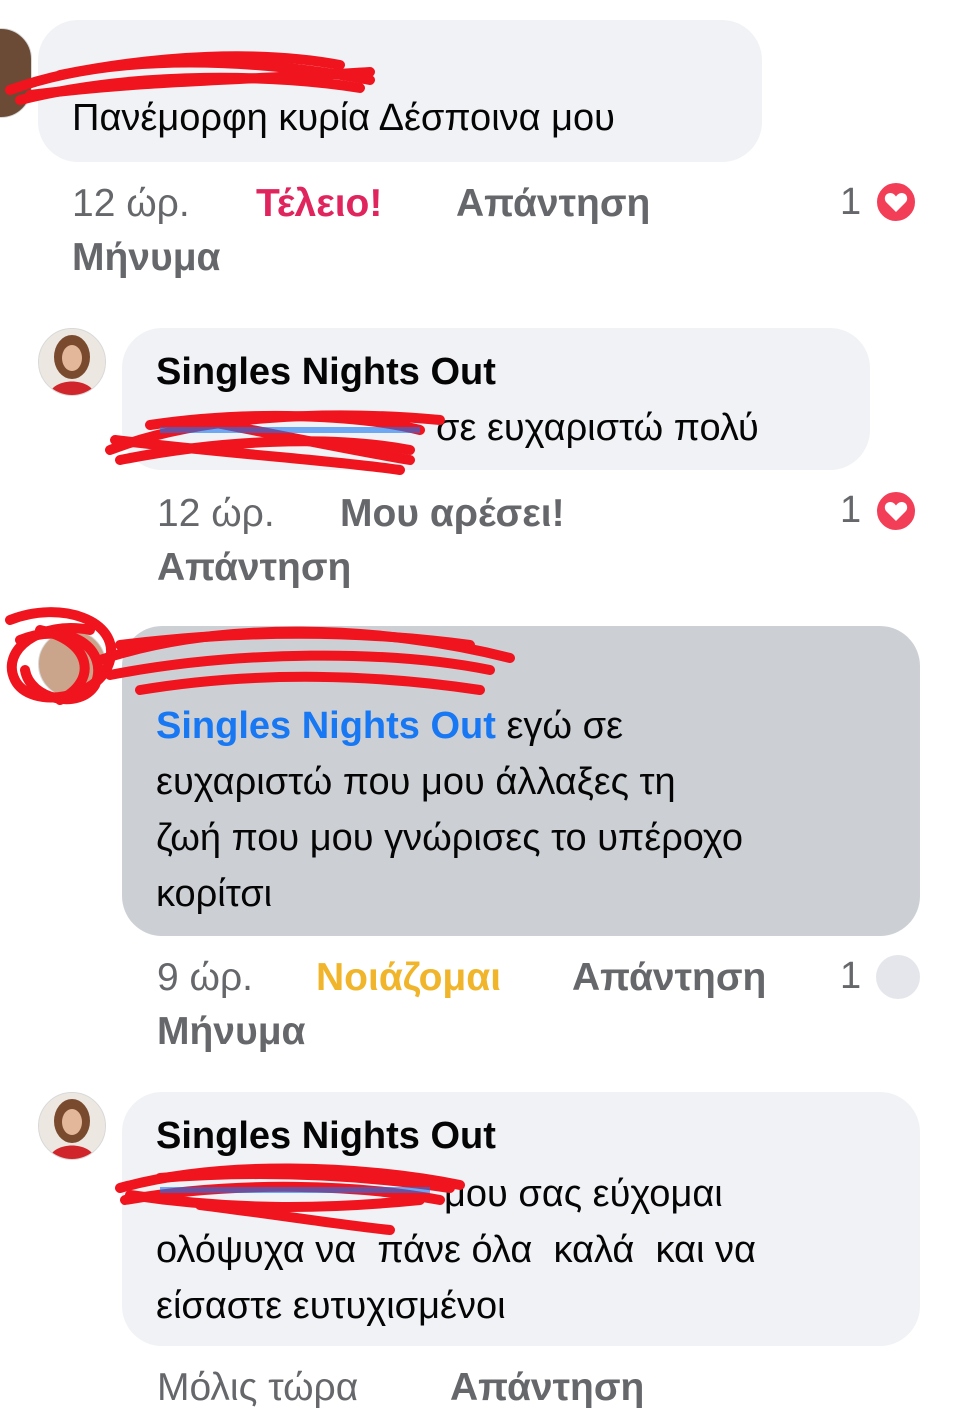  I want to click on comment-text: ολόψυχα να πάνε όλα καλά και να, so click(456, 1250).